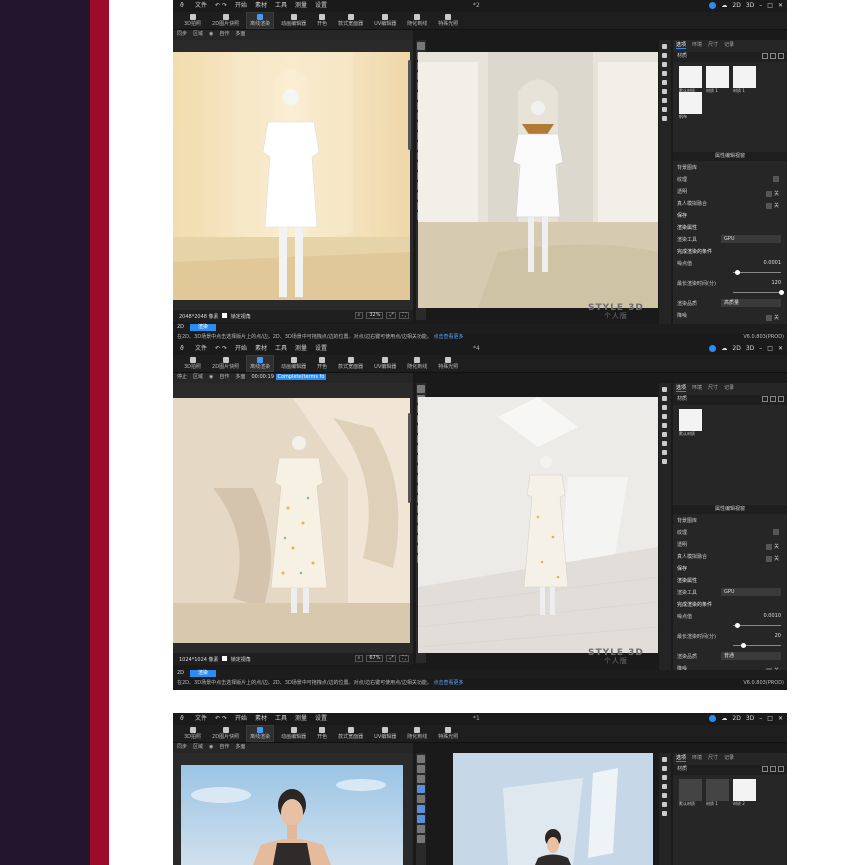  Describe the element at coordinates (221, 349) in the screenshot. I see `undo-redo-icon: ↶ ↷` at that location.